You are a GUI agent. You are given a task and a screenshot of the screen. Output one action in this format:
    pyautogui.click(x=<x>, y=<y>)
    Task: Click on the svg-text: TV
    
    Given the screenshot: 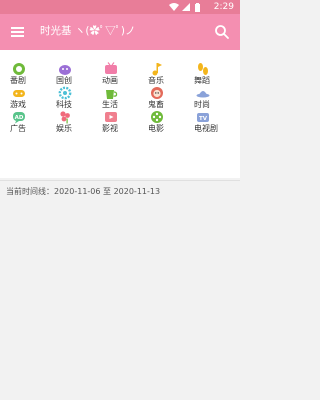 What is the action you would take?
    pyautogui.click(x=203, y=119)
    